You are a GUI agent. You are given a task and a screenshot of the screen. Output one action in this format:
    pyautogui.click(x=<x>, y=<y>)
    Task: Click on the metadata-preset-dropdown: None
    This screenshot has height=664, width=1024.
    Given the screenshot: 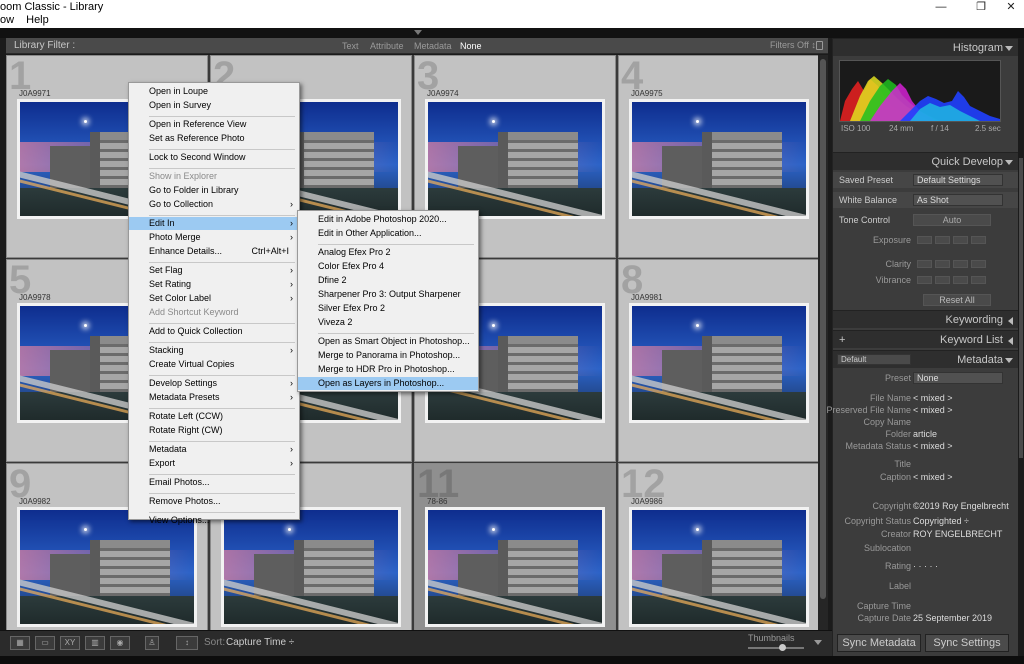 What is the action you would take?
    pyautogui.click(x=958, y=378)
    